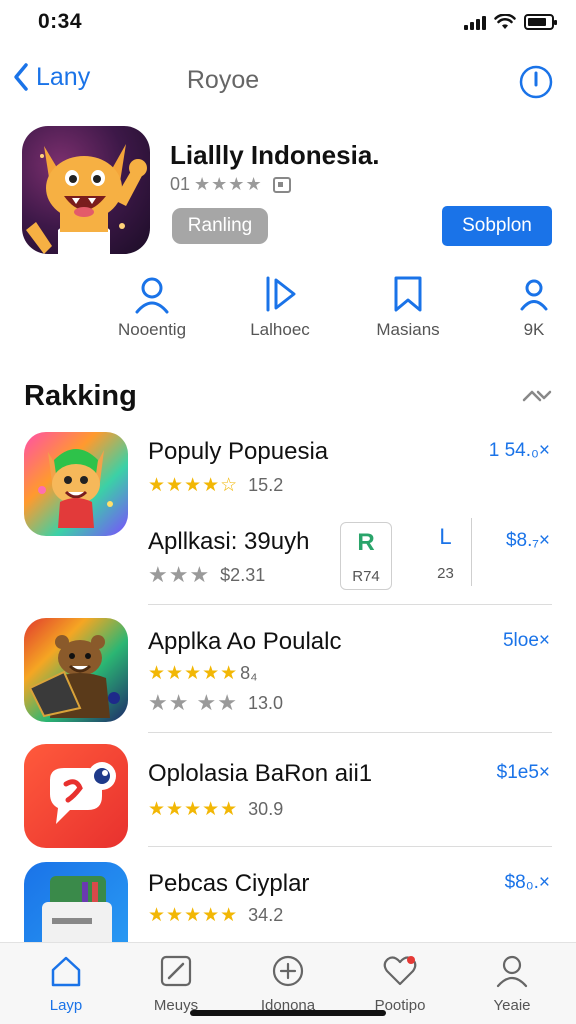 The height and width of the screenshot is (1024, 576). I want to click on meta-item-lalhoec: Lalhoec, so click(280, 306).